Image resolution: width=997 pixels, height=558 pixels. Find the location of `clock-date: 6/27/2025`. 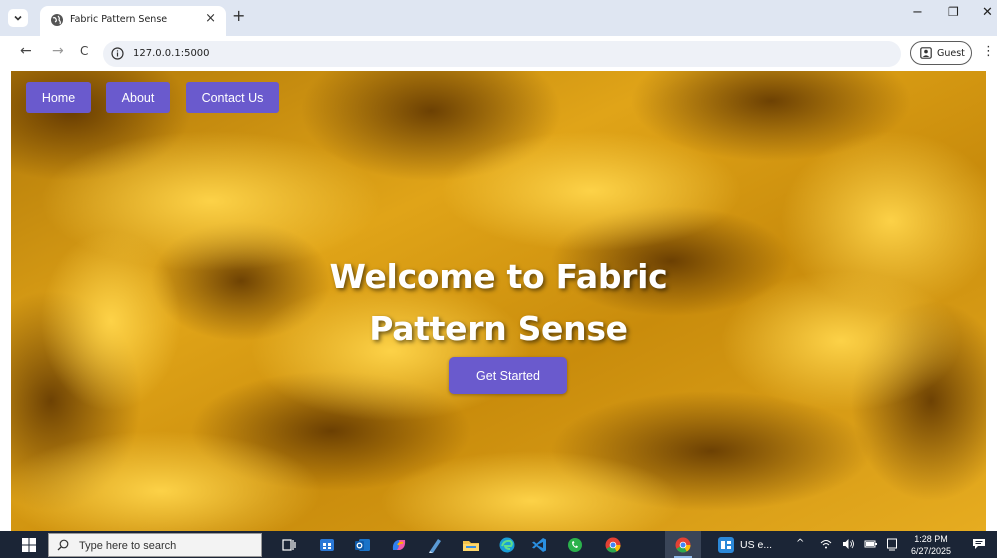

clock-date: 6/27/2025 is located at coordinates (931, 551).